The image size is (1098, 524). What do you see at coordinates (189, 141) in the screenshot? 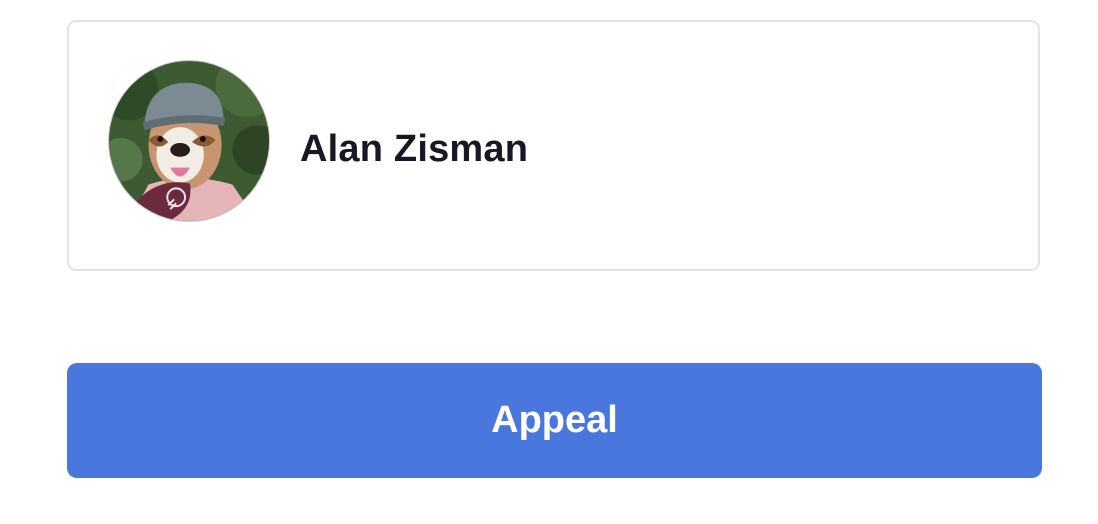
I see `avatar` at bounding box center [189, 141].